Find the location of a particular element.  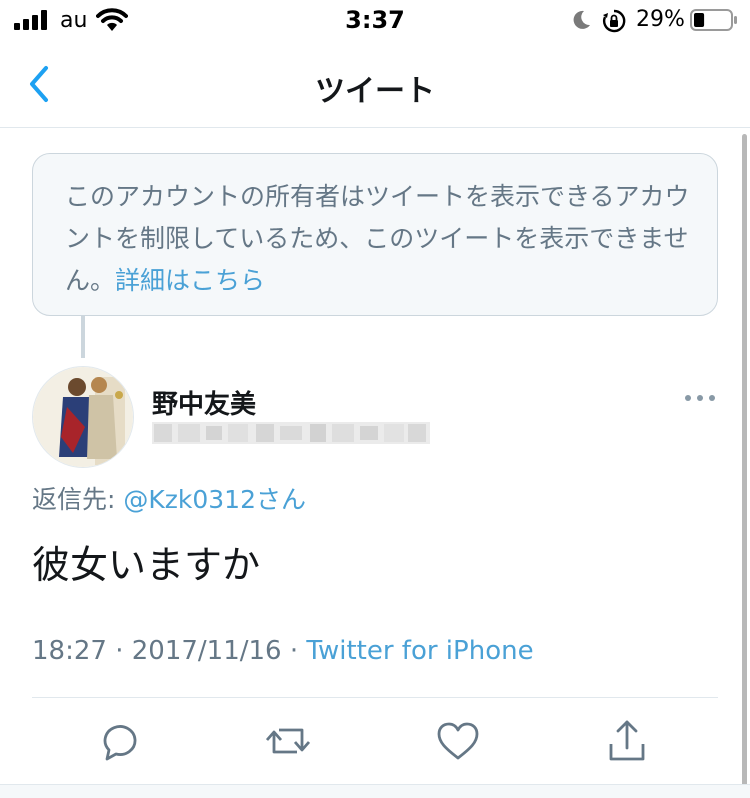

more-horizontal-icon is located at coordinates (700, 398).